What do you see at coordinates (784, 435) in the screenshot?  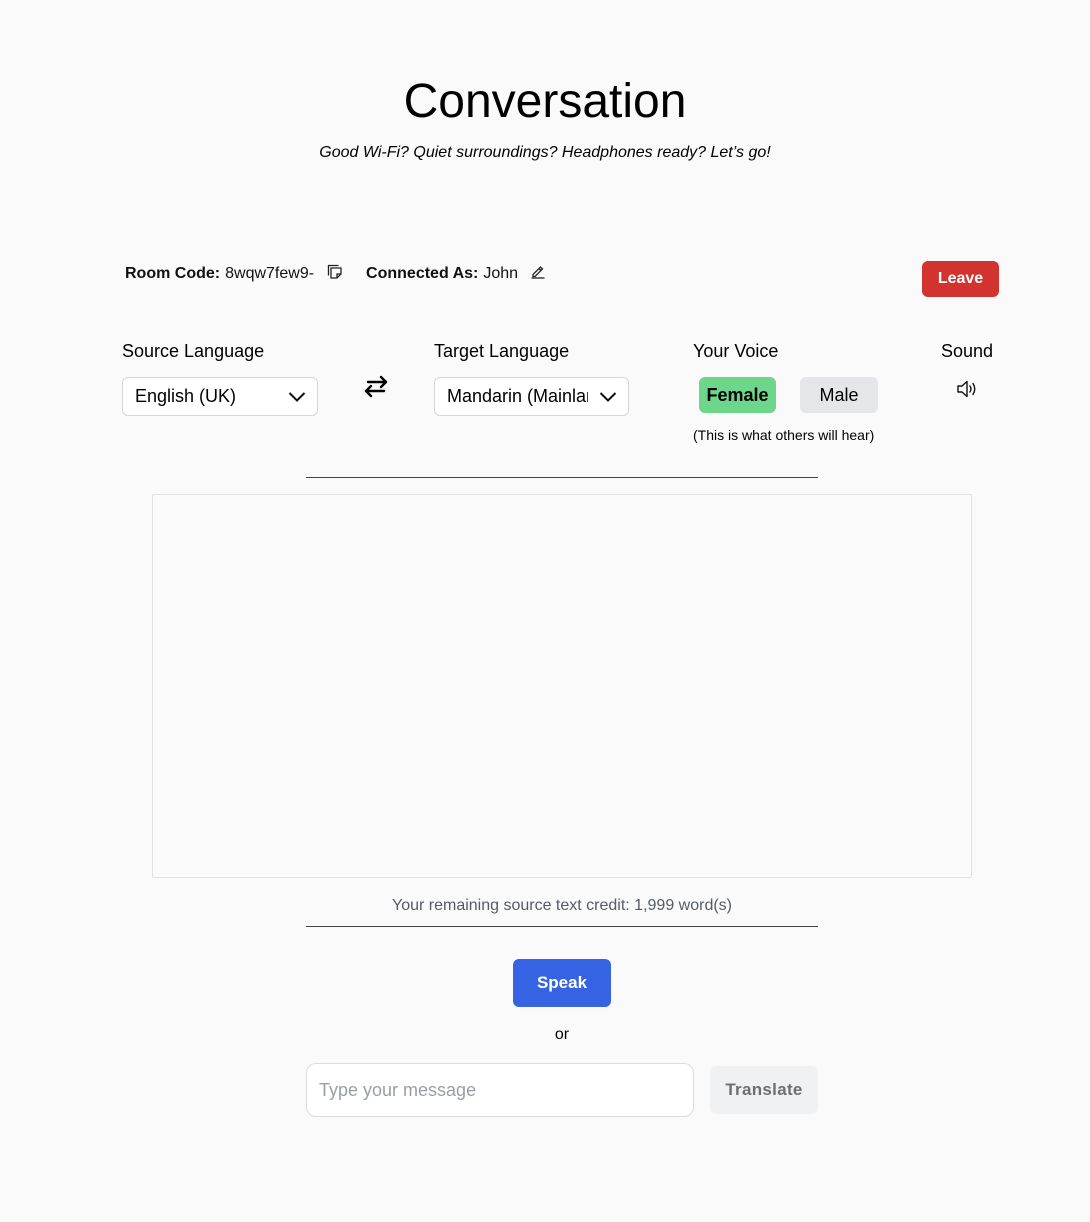 I see `voice-note: (This is what others will hear)` at bounding box center [784, 435].